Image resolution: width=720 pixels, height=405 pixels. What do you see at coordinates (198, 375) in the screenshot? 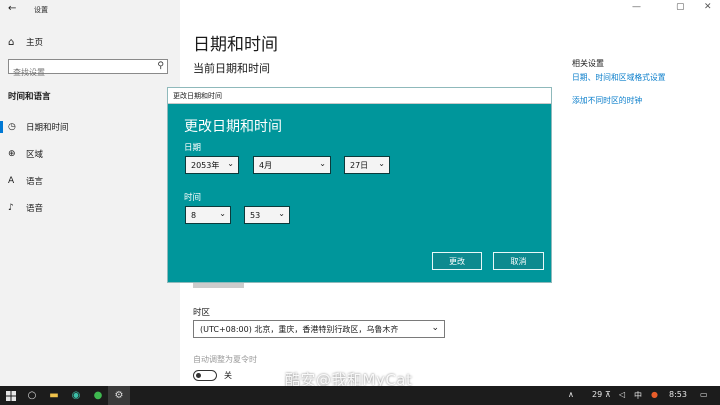
I see `toggle-knob` at bounding box center [198, 375].